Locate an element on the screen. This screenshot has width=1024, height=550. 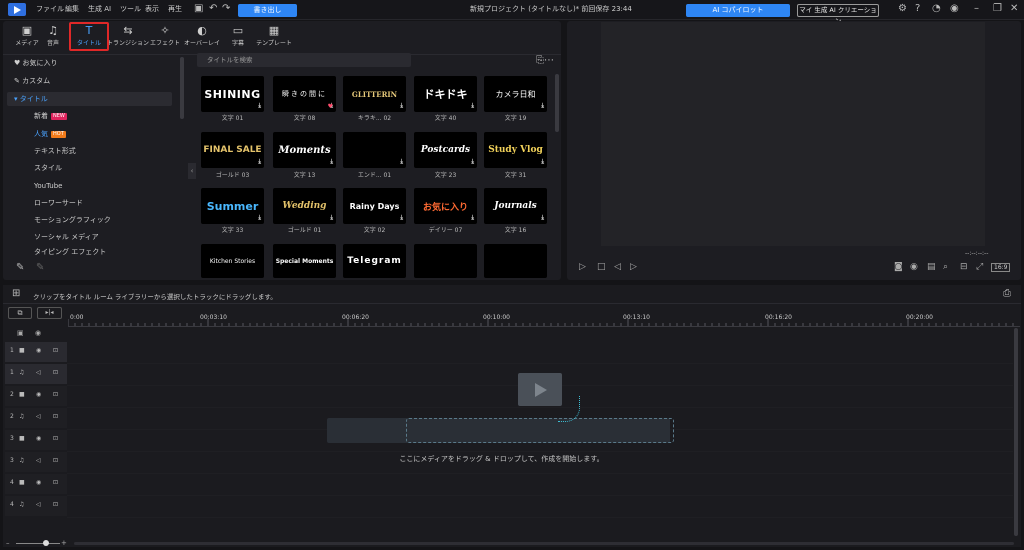
title-card: カメラ日和 ⤓ is located at coordinates (515, 94).